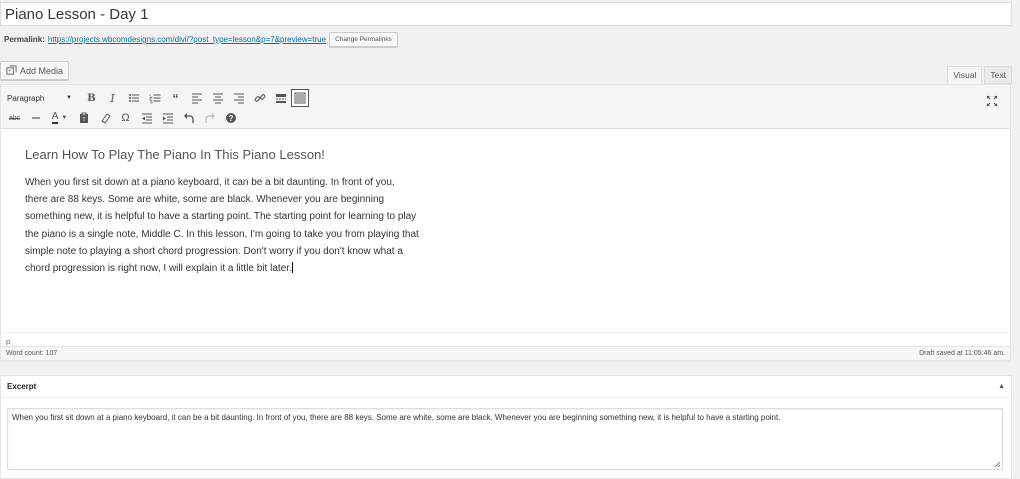 This screenshot has height=479, width=1020. I want to click on media-icon, so click(11, 70).